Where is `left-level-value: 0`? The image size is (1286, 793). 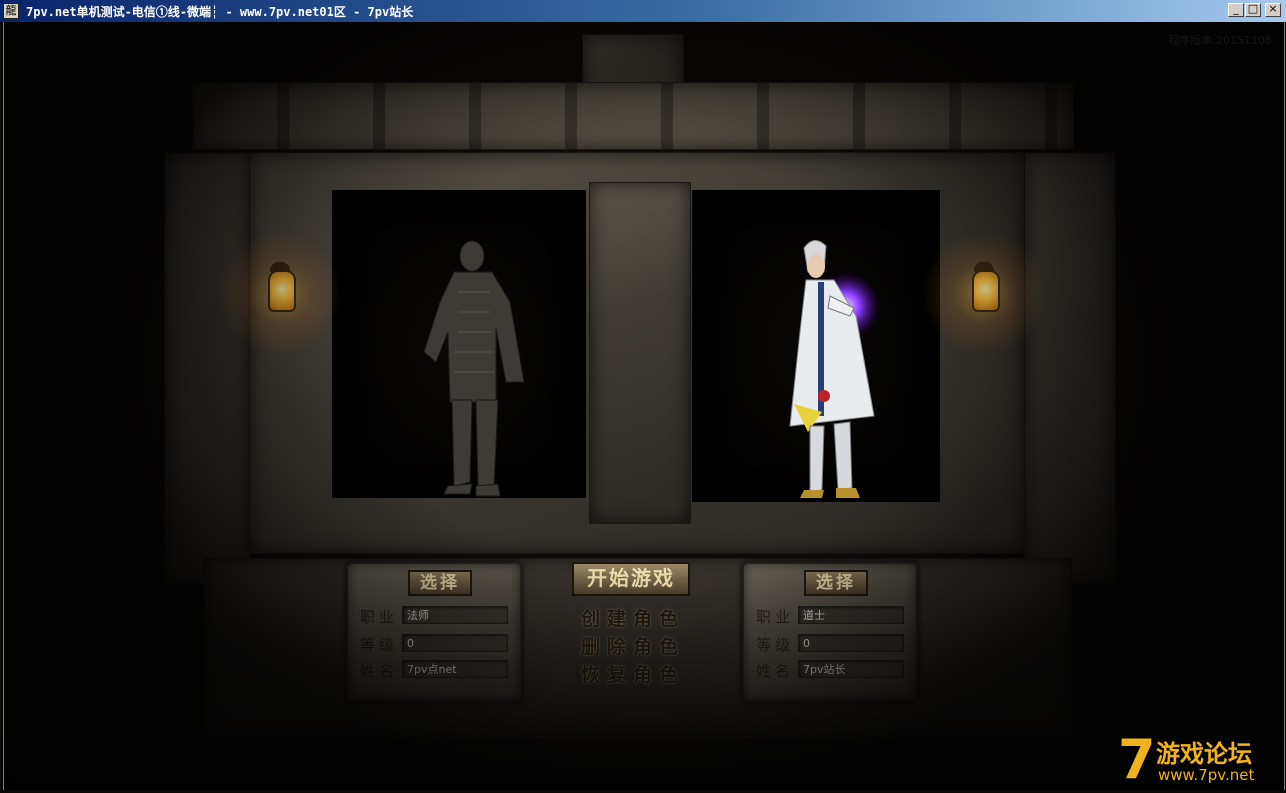 left-level-value: 0 is located at coordinates (455, 643).